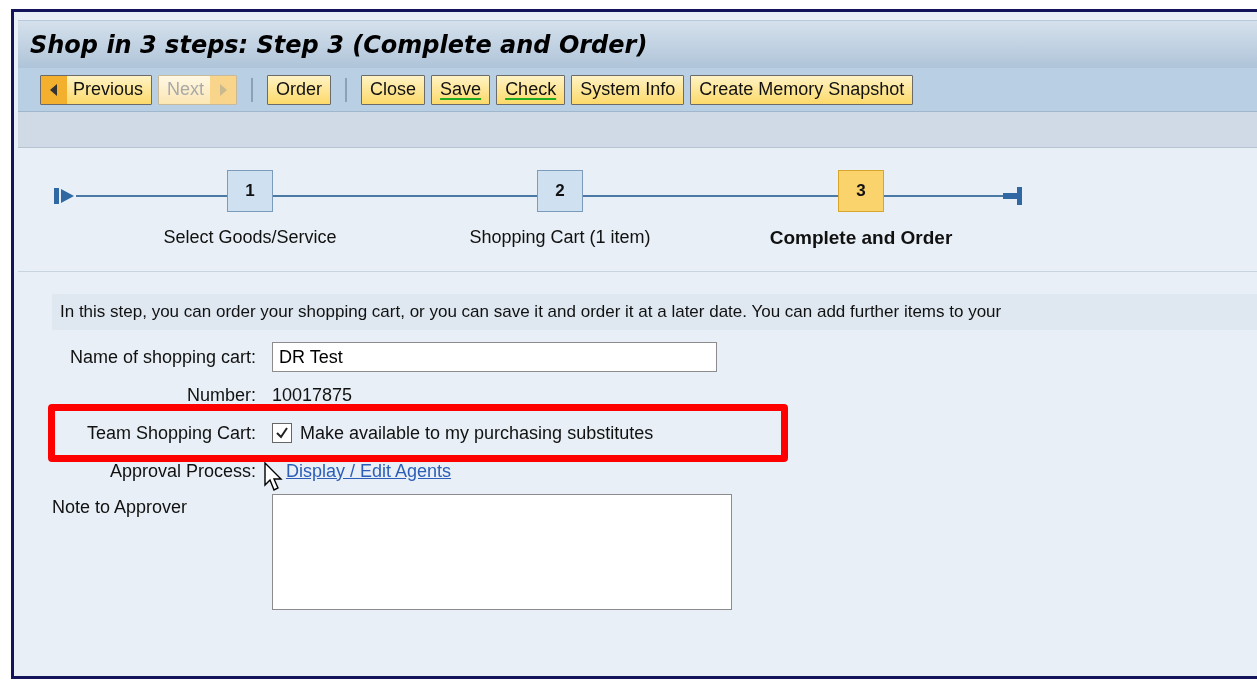 This screenshot has width=1257, height=680. Describe the element at coordinates (531, 89) in the screenshot. I see `toolbar-button: Check` at that location.